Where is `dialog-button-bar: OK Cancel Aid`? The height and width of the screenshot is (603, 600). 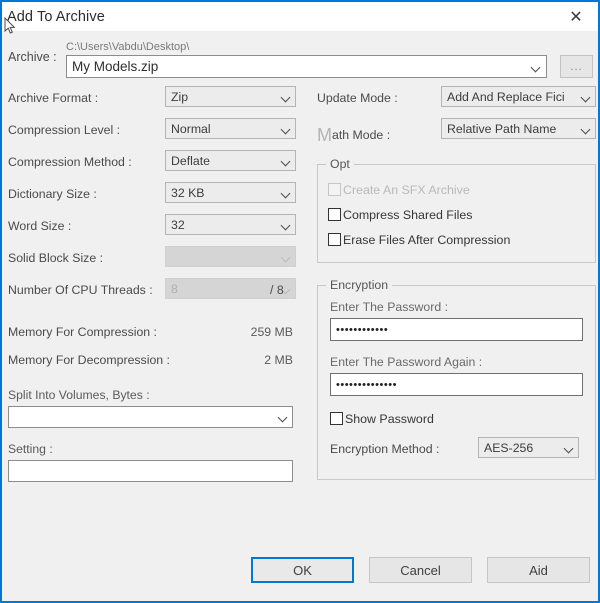
dialog-button-bar: OK Cancel Aid is located at coordinates (300, 570).